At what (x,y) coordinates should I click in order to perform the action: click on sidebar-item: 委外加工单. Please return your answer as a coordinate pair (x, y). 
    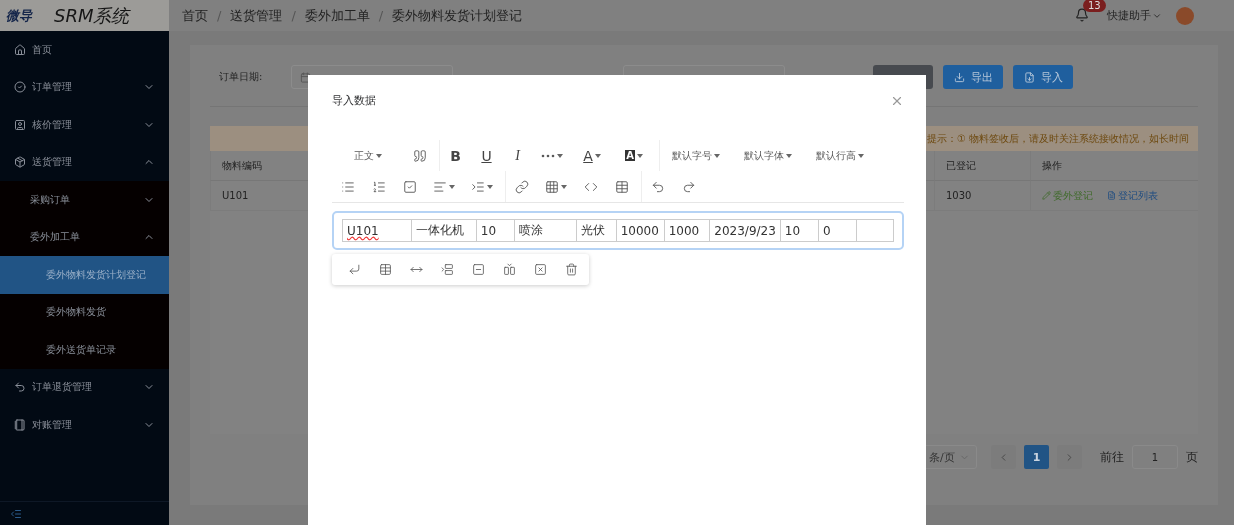
    Looking at the image, I should click on (84, 237).